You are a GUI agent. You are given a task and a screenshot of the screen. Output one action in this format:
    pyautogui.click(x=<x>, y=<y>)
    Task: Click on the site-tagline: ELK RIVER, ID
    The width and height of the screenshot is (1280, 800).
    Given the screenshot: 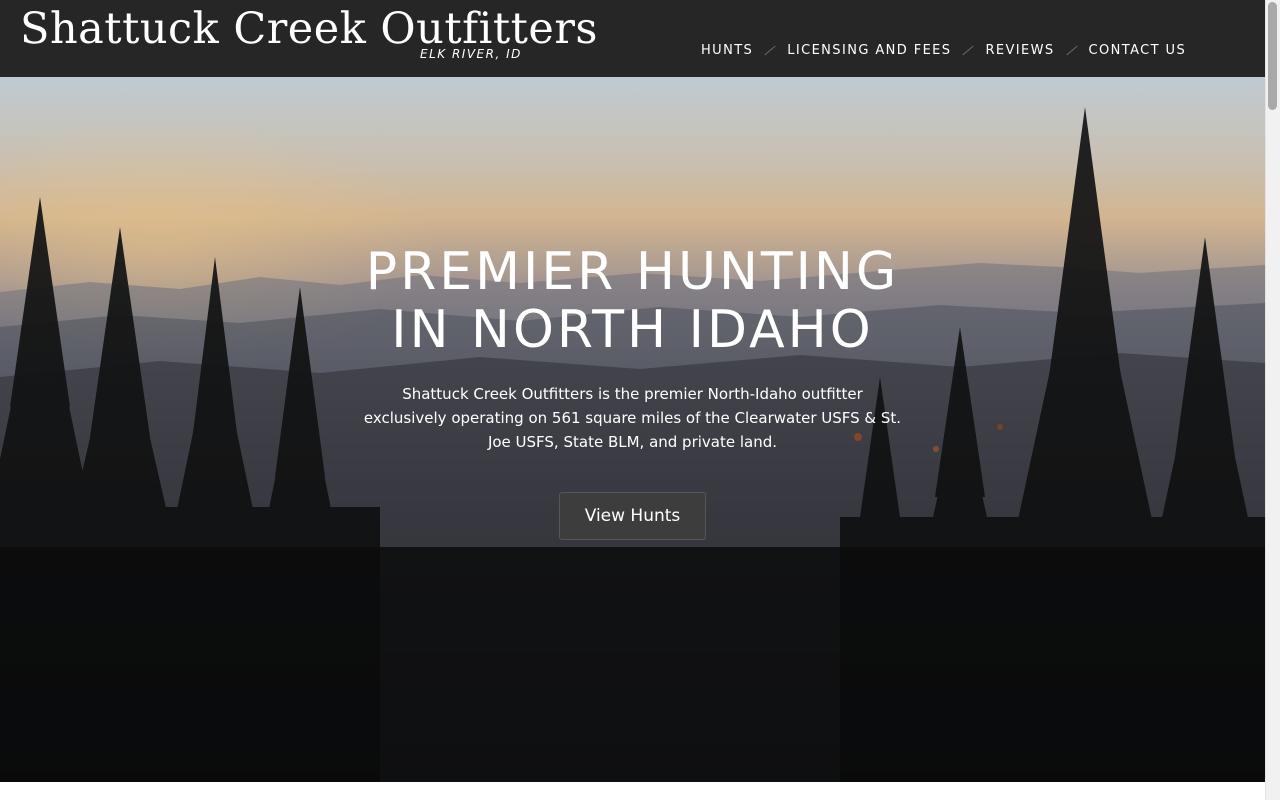 What is the action you would take?
    pyautogui.click(x=471, y=54)
    